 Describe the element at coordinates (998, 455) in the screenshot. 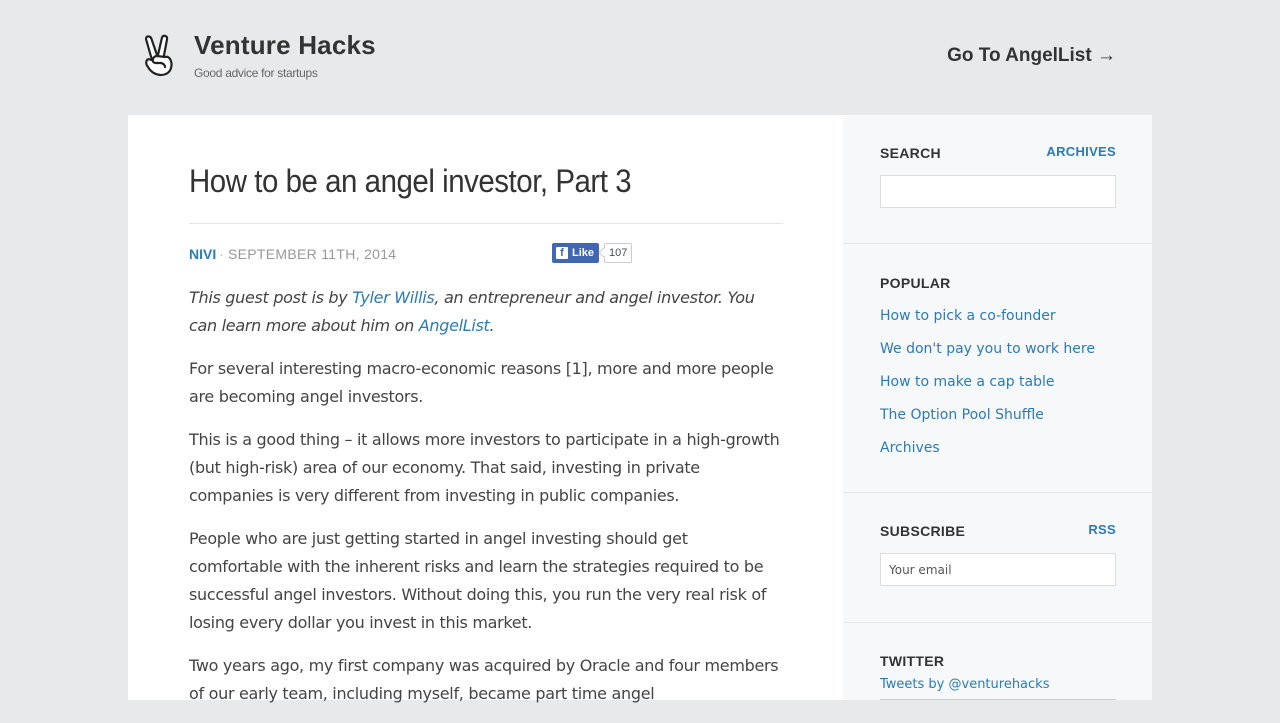

I see `list-item: Archives` at that location.